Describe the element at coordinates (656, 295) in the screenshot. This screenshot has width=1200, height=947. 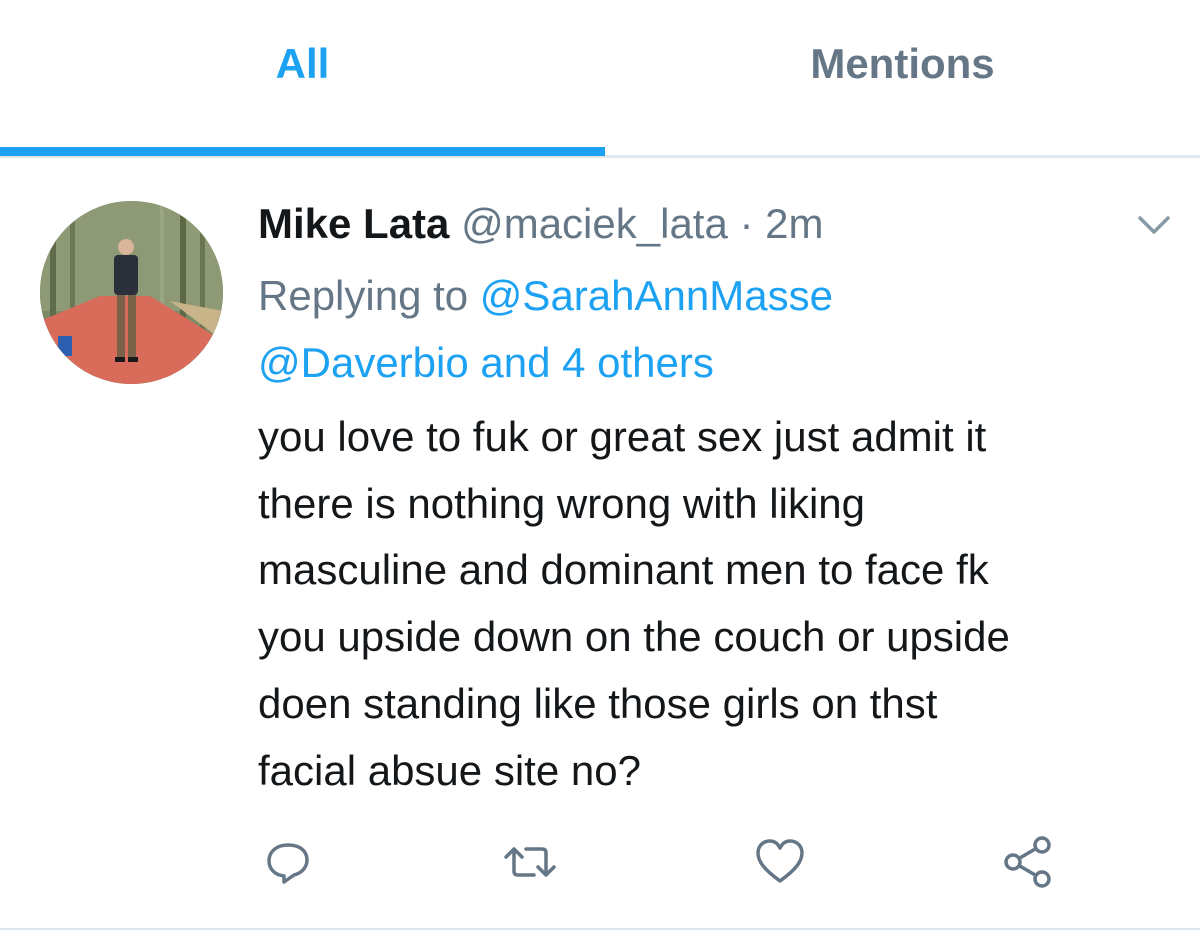
I see `reply-mention-sarahannmasse: @SarahAnnMasse` at that location.